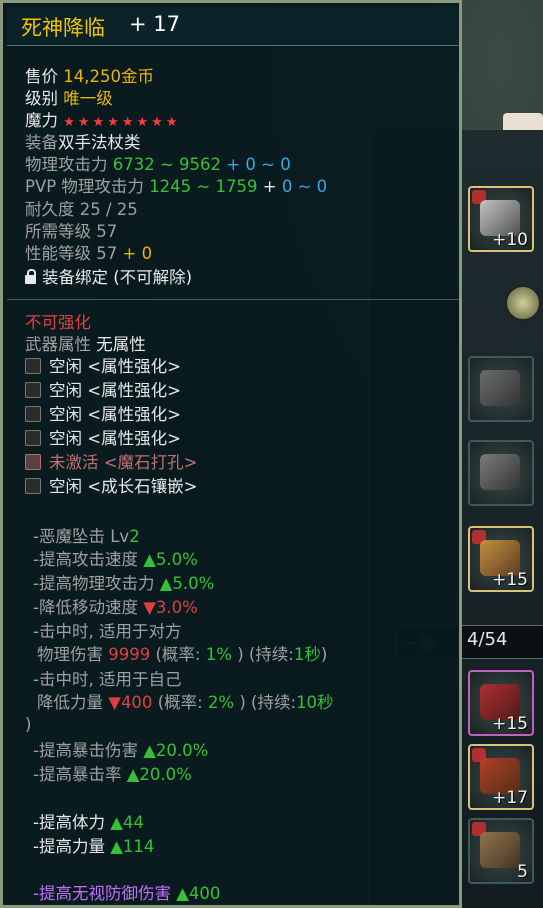 This screenshot has height=908, width=543. What do you see at coordinates (167, 164) in the screenshot?
I see `phys-attack-value: 6732 ~ 9562` at bounding box center [167, 164].